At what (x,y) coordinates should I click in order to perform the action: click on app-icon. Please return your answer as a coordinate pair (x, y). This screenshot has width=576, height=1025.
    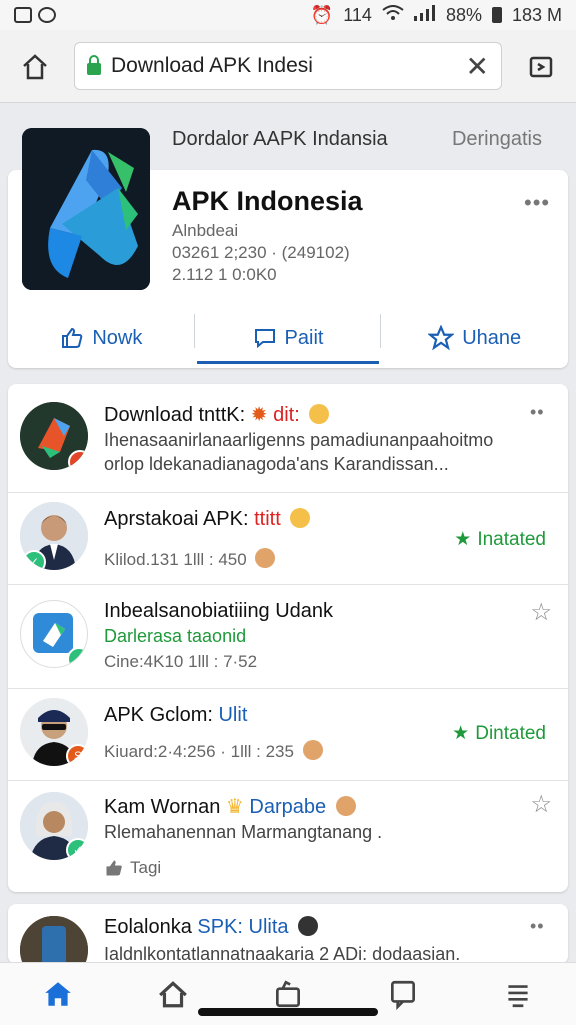
    Looking at the image, I should click on (86, 209).